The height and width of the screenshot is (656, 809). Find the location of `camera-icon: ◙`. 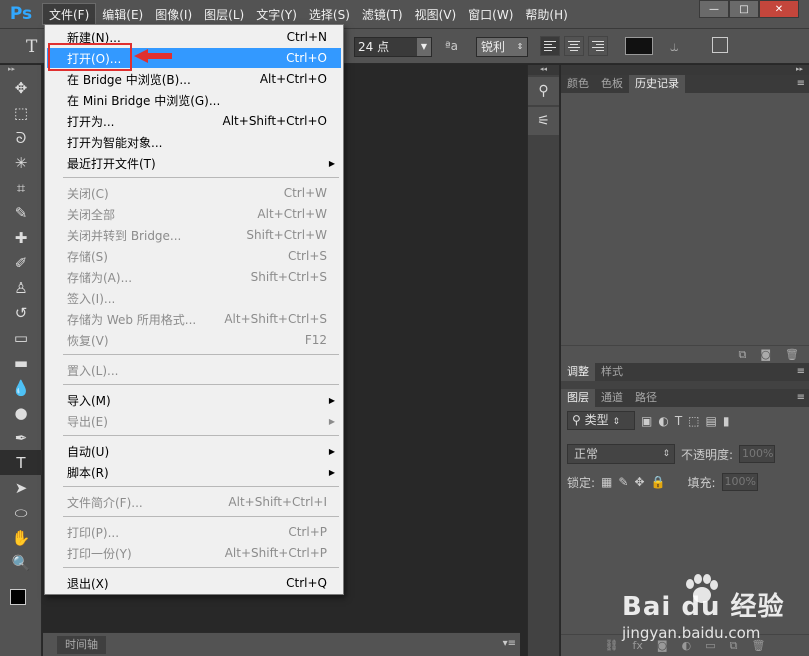

camera-icon: ◙ is located at coordinates (765, 354).